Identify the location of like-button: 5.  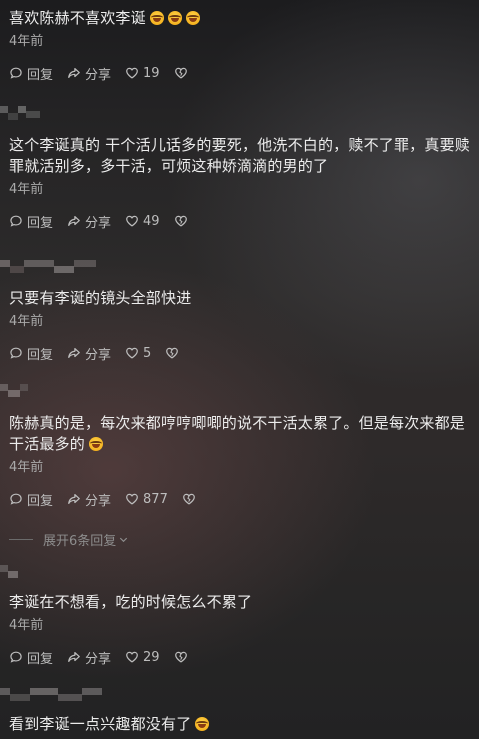
(138, 353).